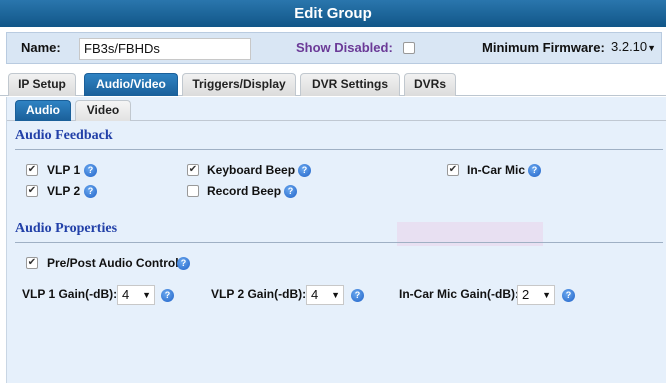 This screenshot has width=666, height=383. I want to click on keyboard-beep-label: Keyboard Beep, so click(251, 170).